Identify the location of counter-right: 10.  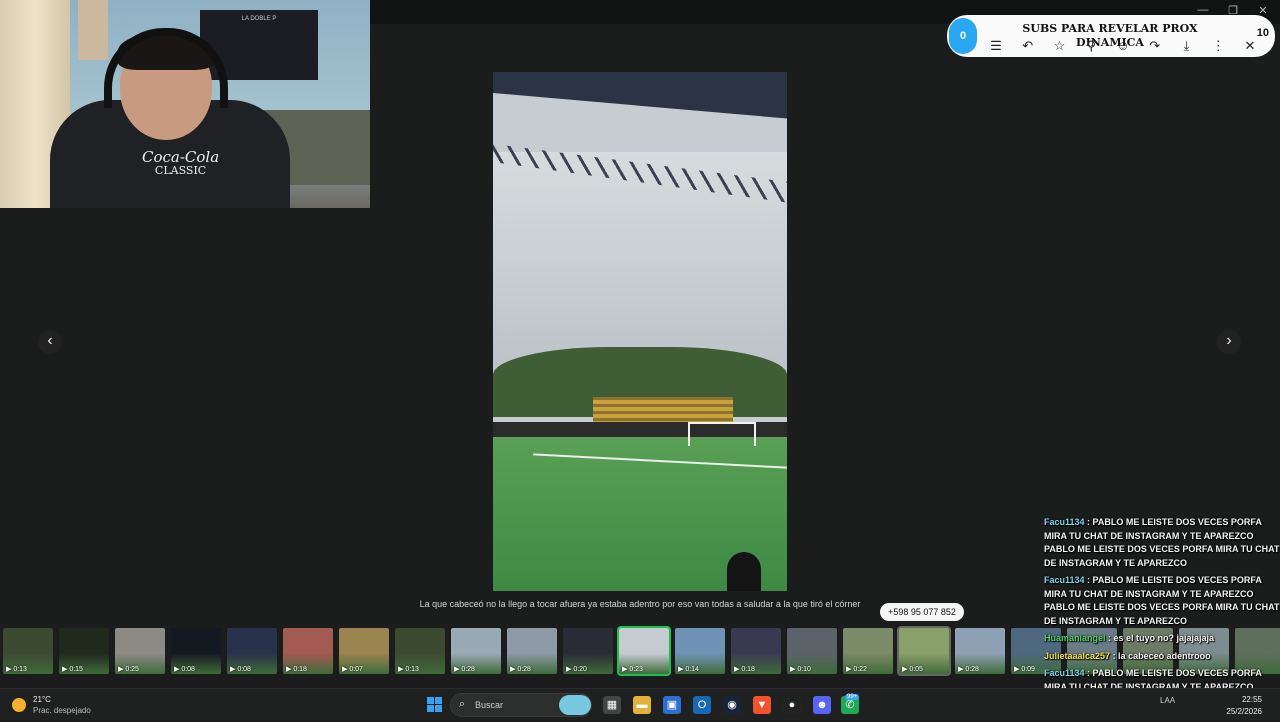
(1262, 33).